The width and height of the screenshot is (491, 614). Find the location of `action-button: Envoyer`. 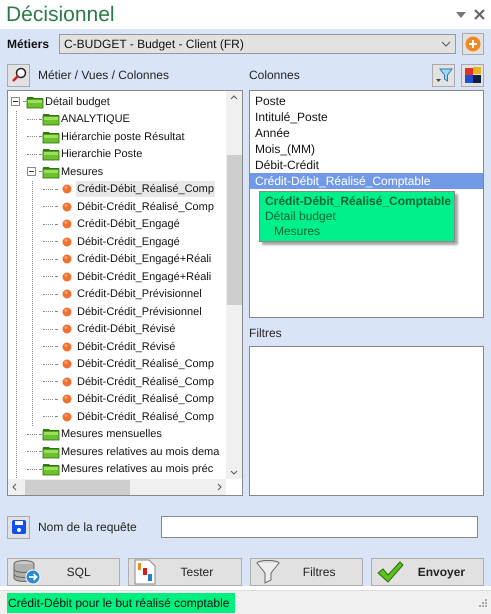

action-button: Envoyer is located at coordinates (427, 572).